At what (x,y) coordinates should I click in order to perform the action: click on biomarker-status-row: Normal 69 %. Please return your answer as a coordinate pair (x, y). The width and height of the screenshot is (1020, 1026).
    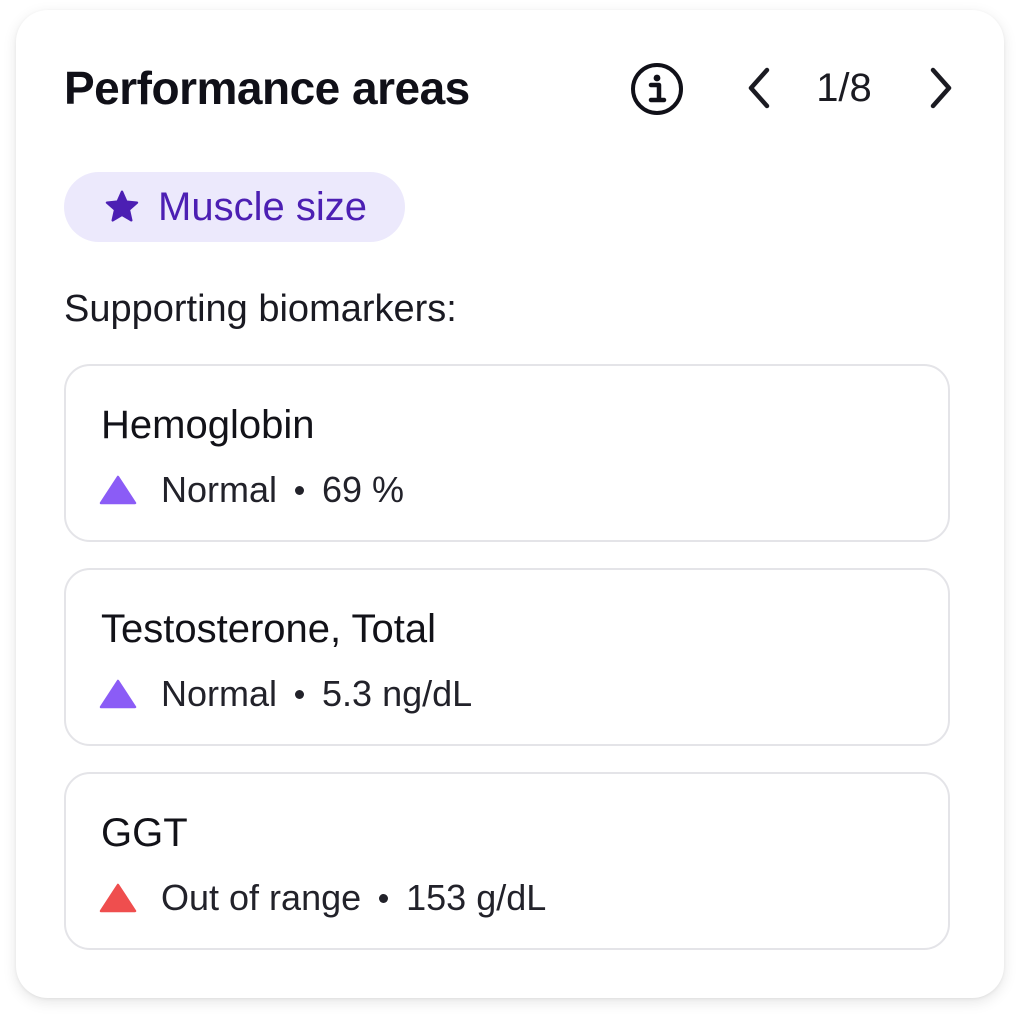
    Looking at the image, I should click on (251, 490).